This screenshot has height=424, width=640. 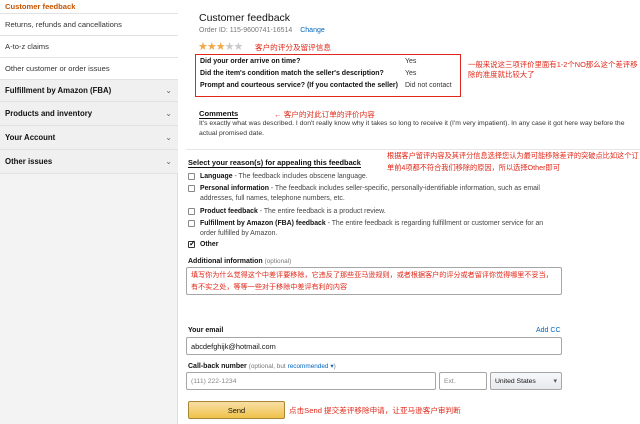 What do you see at coordinates (267, 366) in the screenshot?
I see `optional-hint: (optional, but` at bounding box center [267, 366].